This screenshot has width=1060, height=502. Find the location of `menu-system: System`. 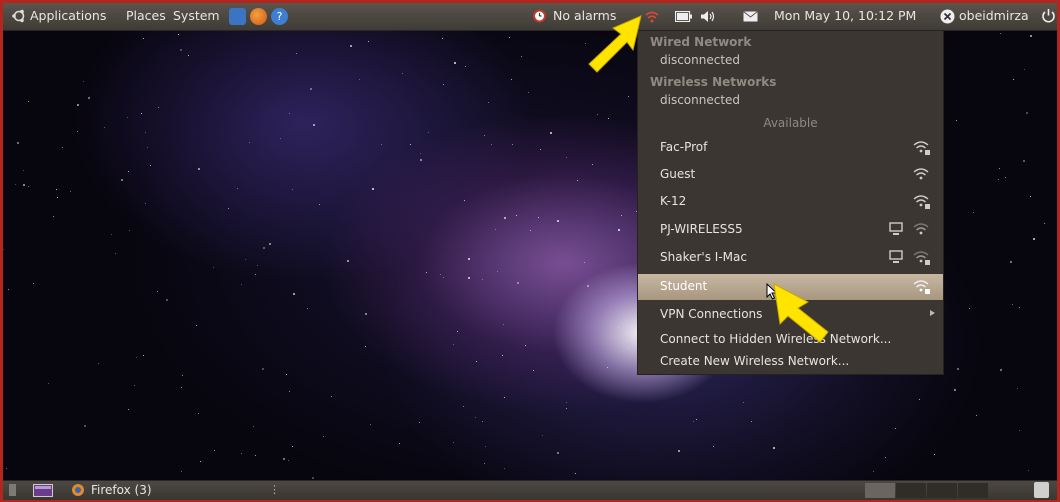

menu-system: System is located at coordinates (196, 15).